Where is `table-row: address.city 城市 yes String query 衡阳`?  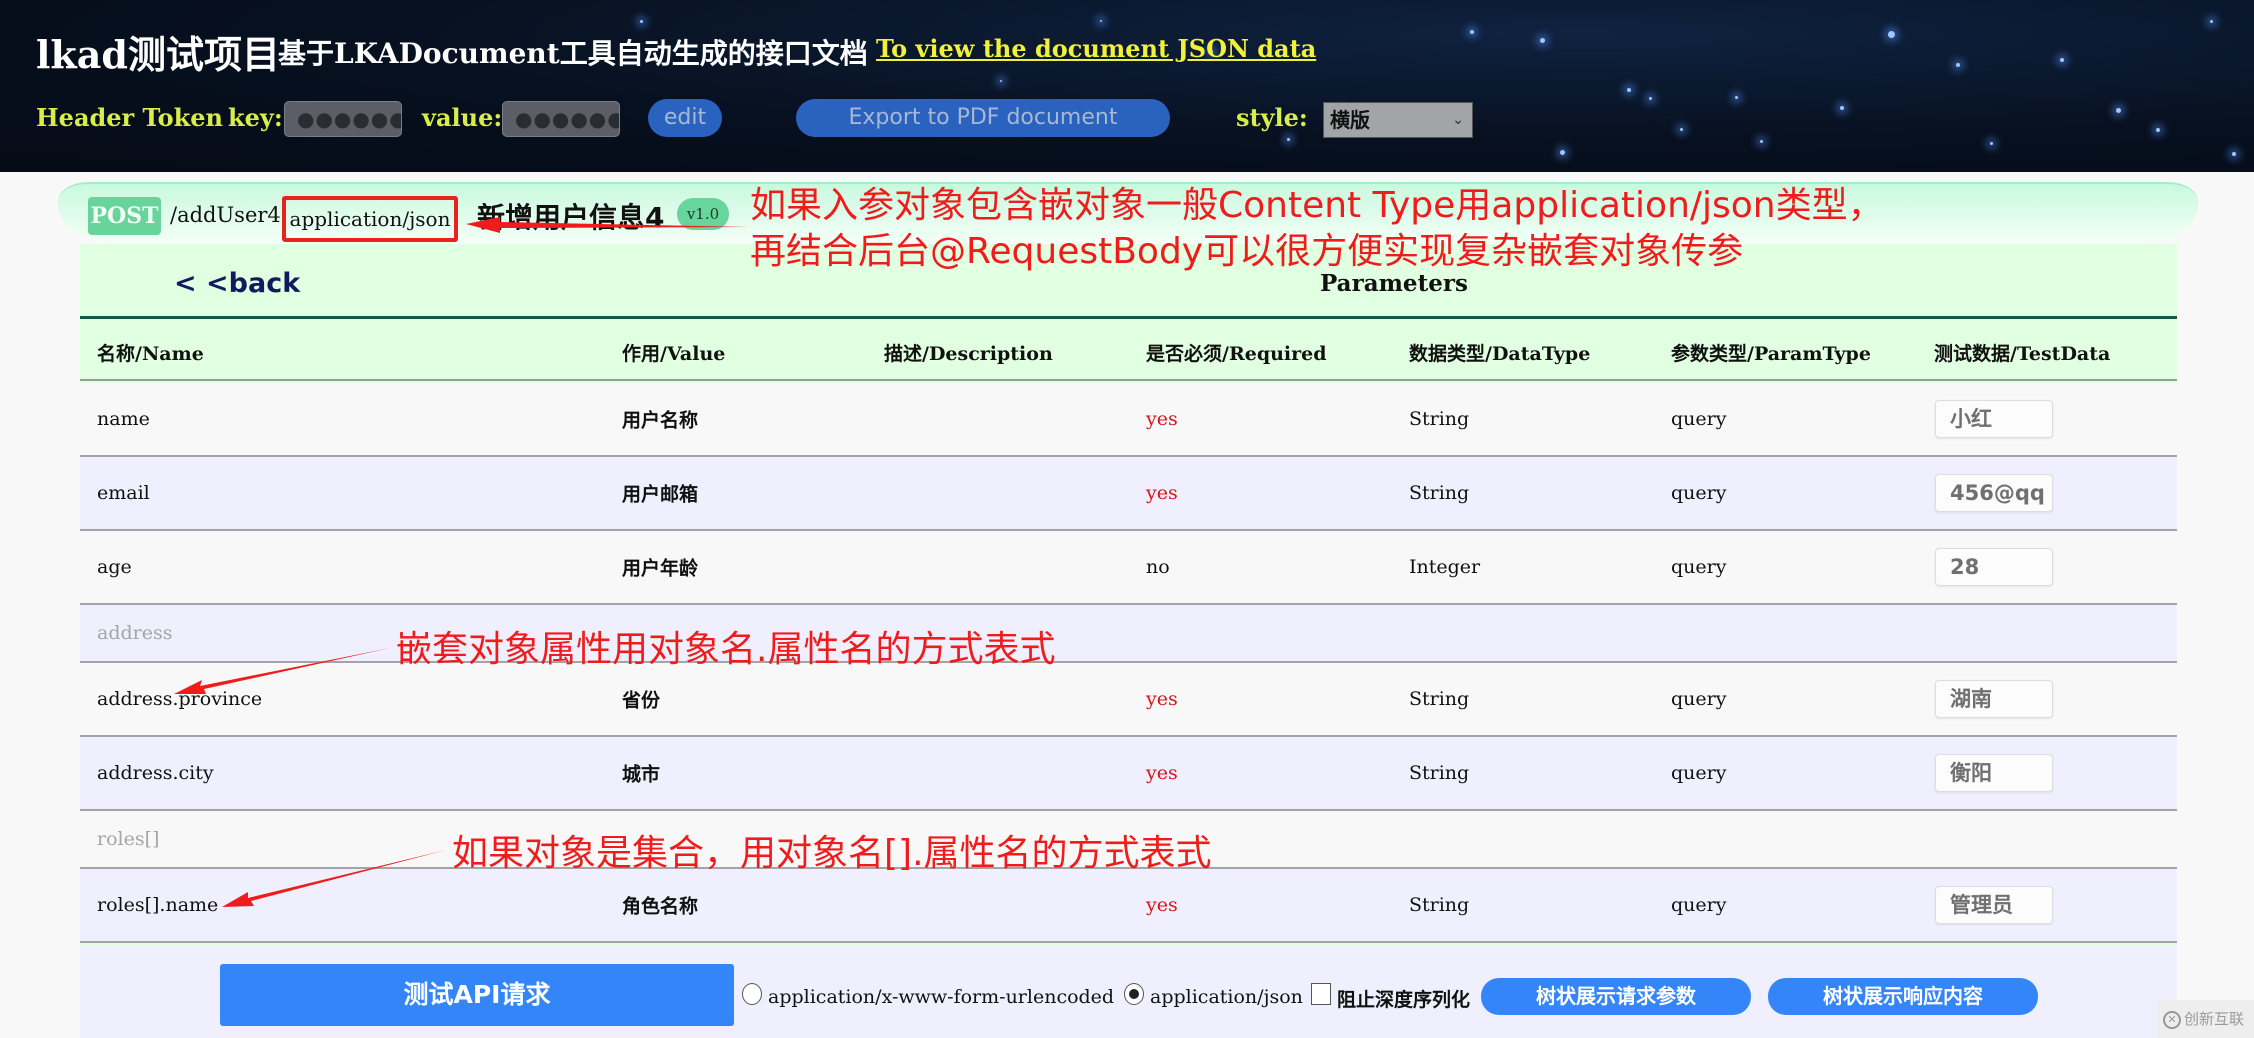
table-row: address.city 城市 yes String query 衡阳 is located at coordinates (1128, 774).